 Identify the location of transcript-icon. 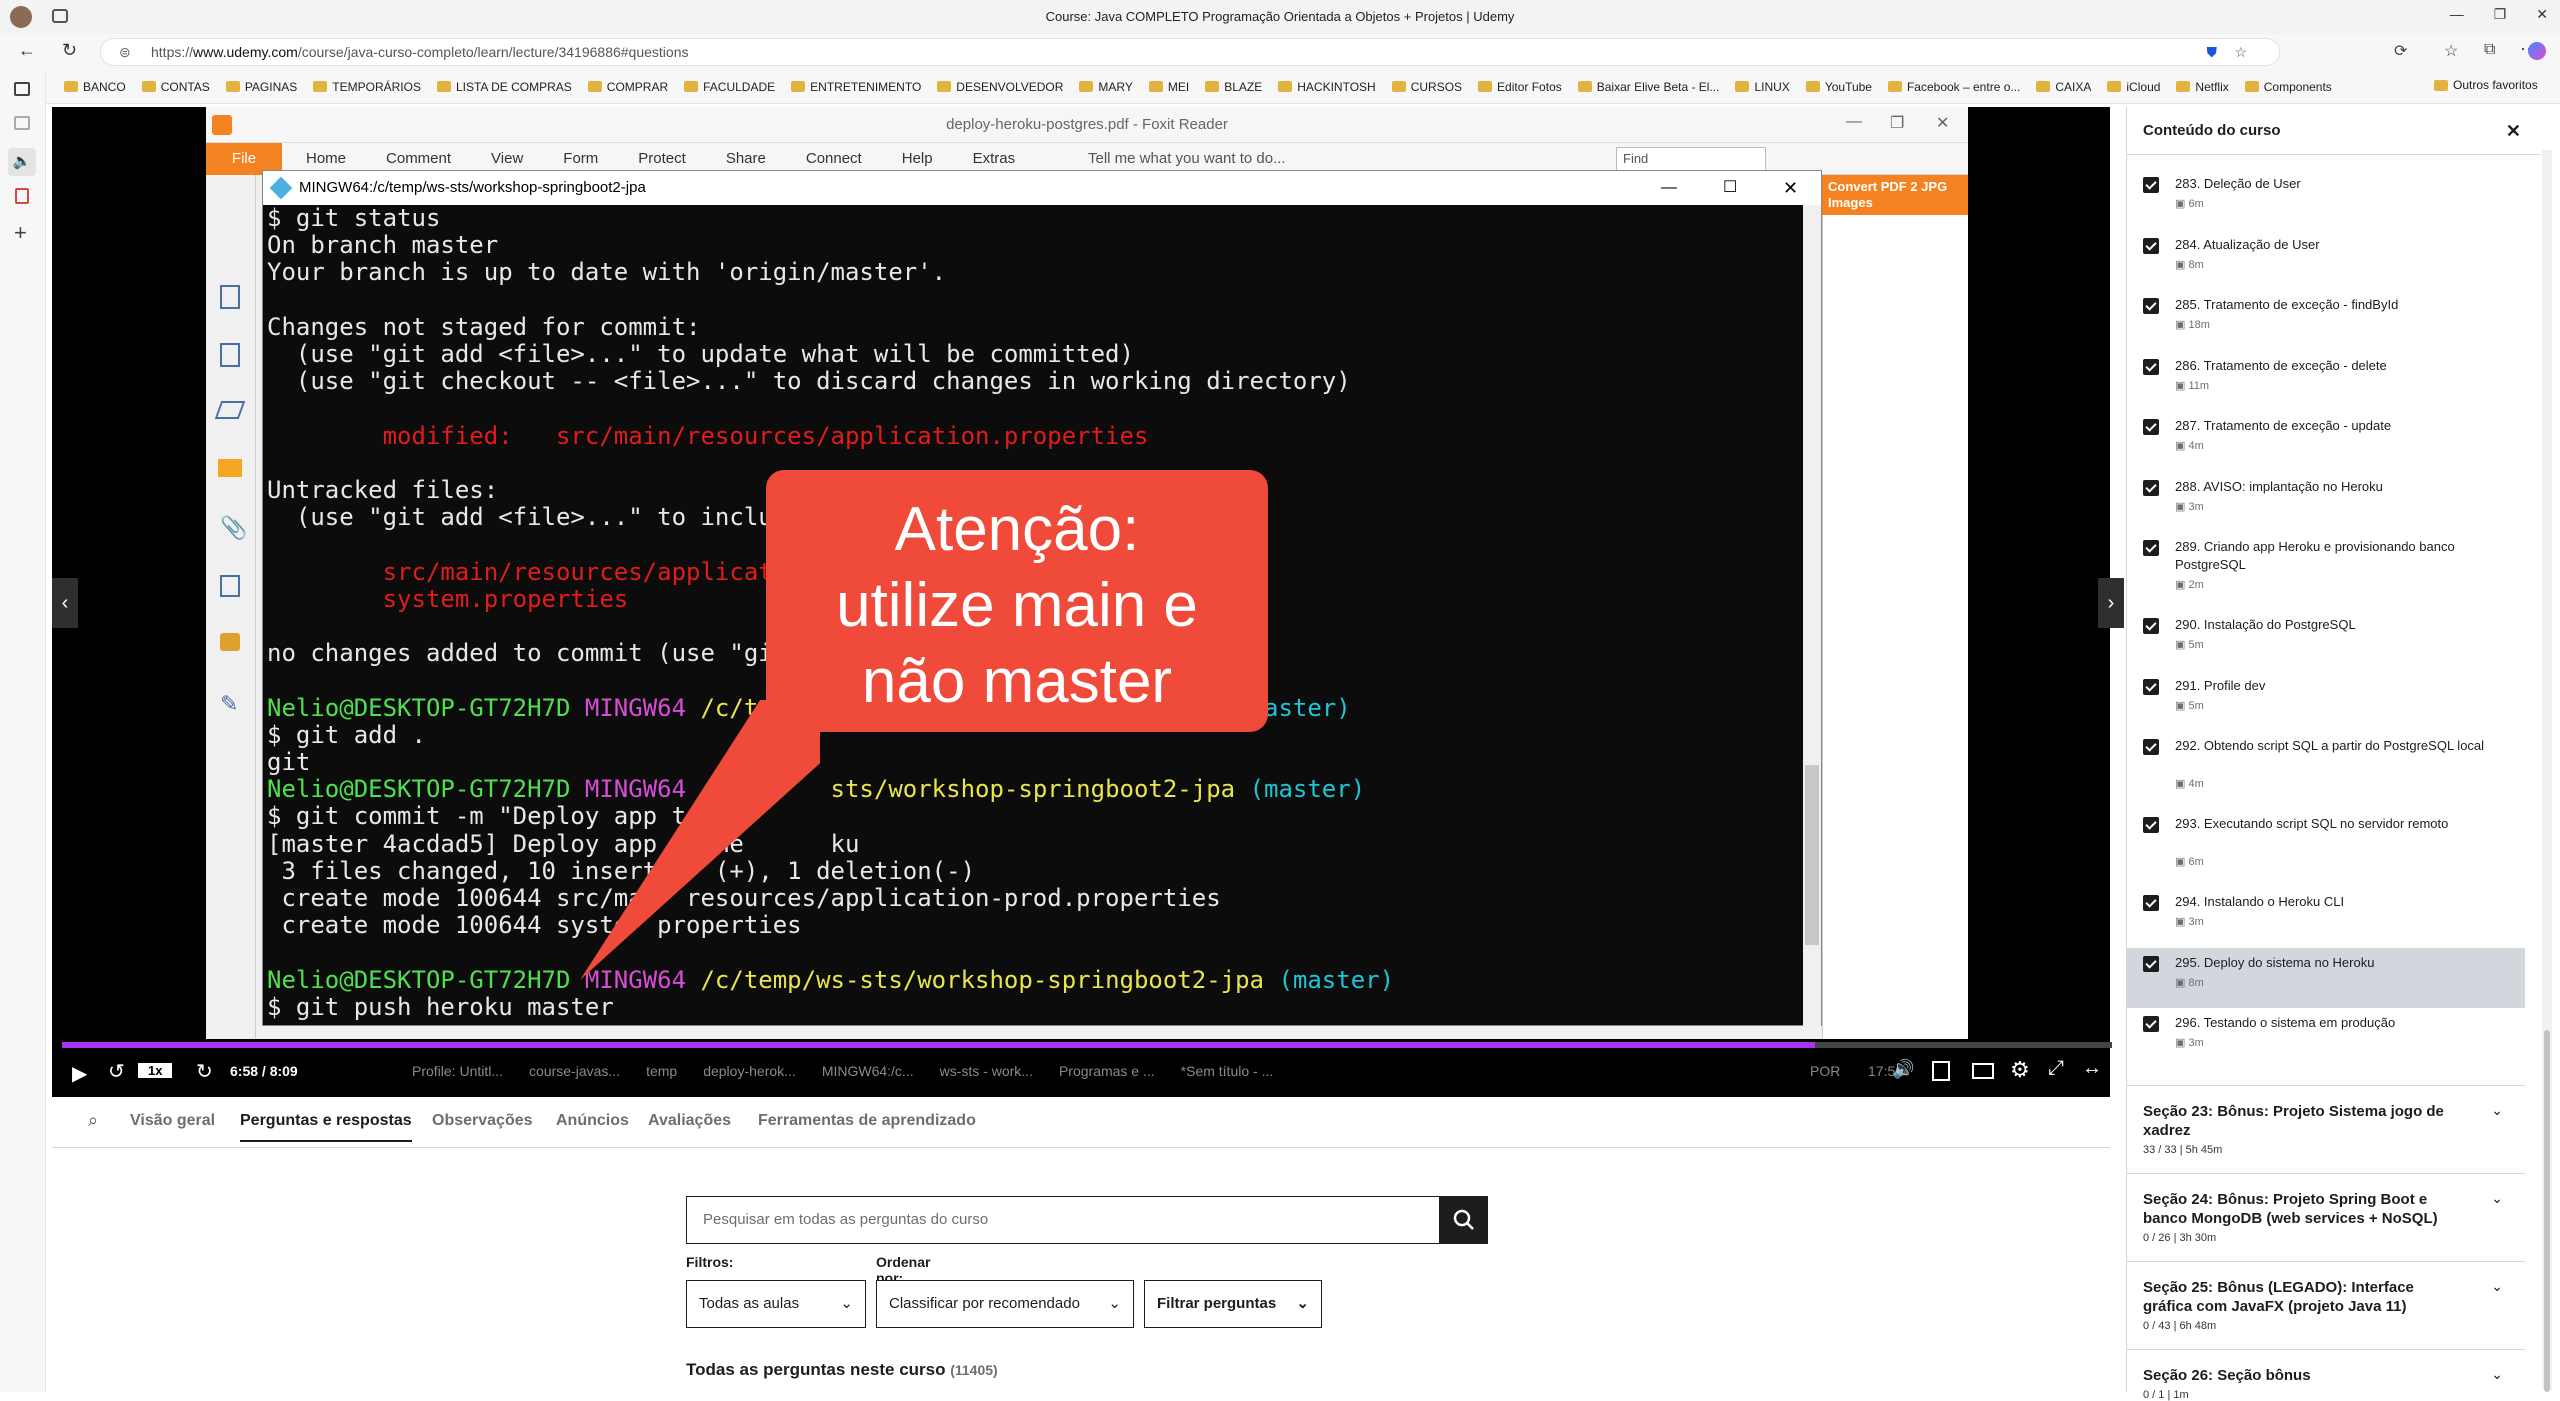
(1941, 1071).